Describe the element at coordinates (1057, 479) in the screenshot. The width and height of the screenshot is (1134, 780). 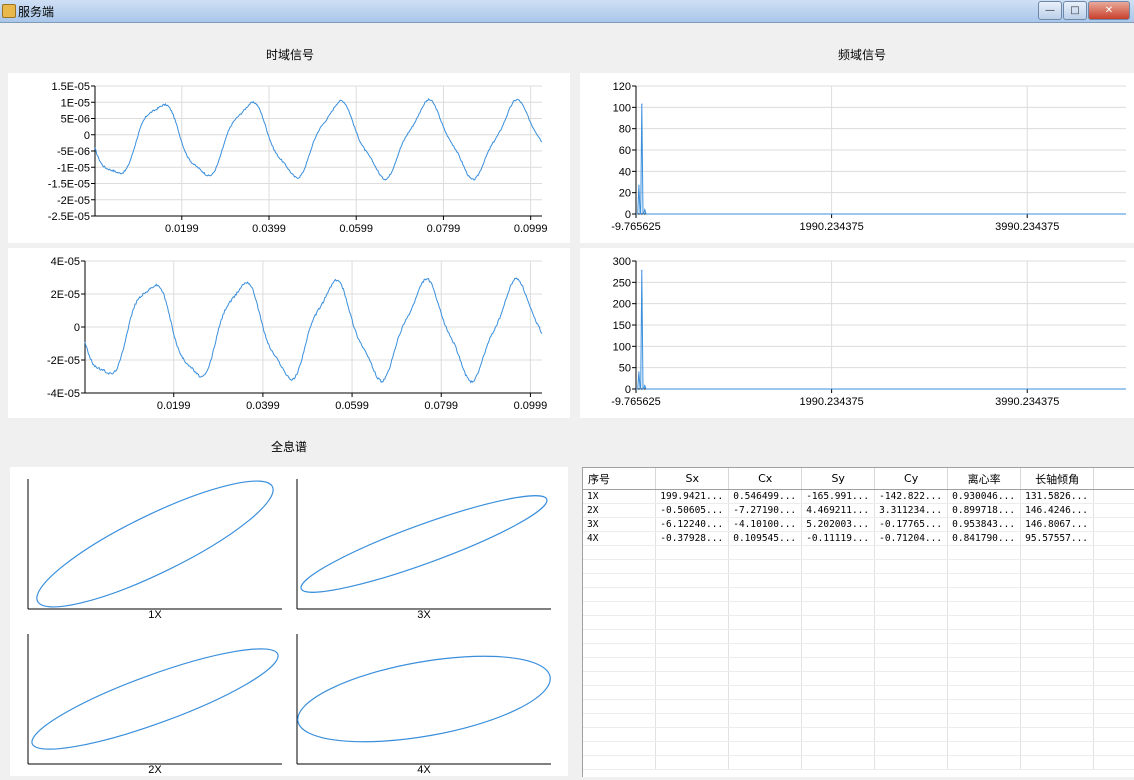
I see `column-header: 长轴倾角` at that location.